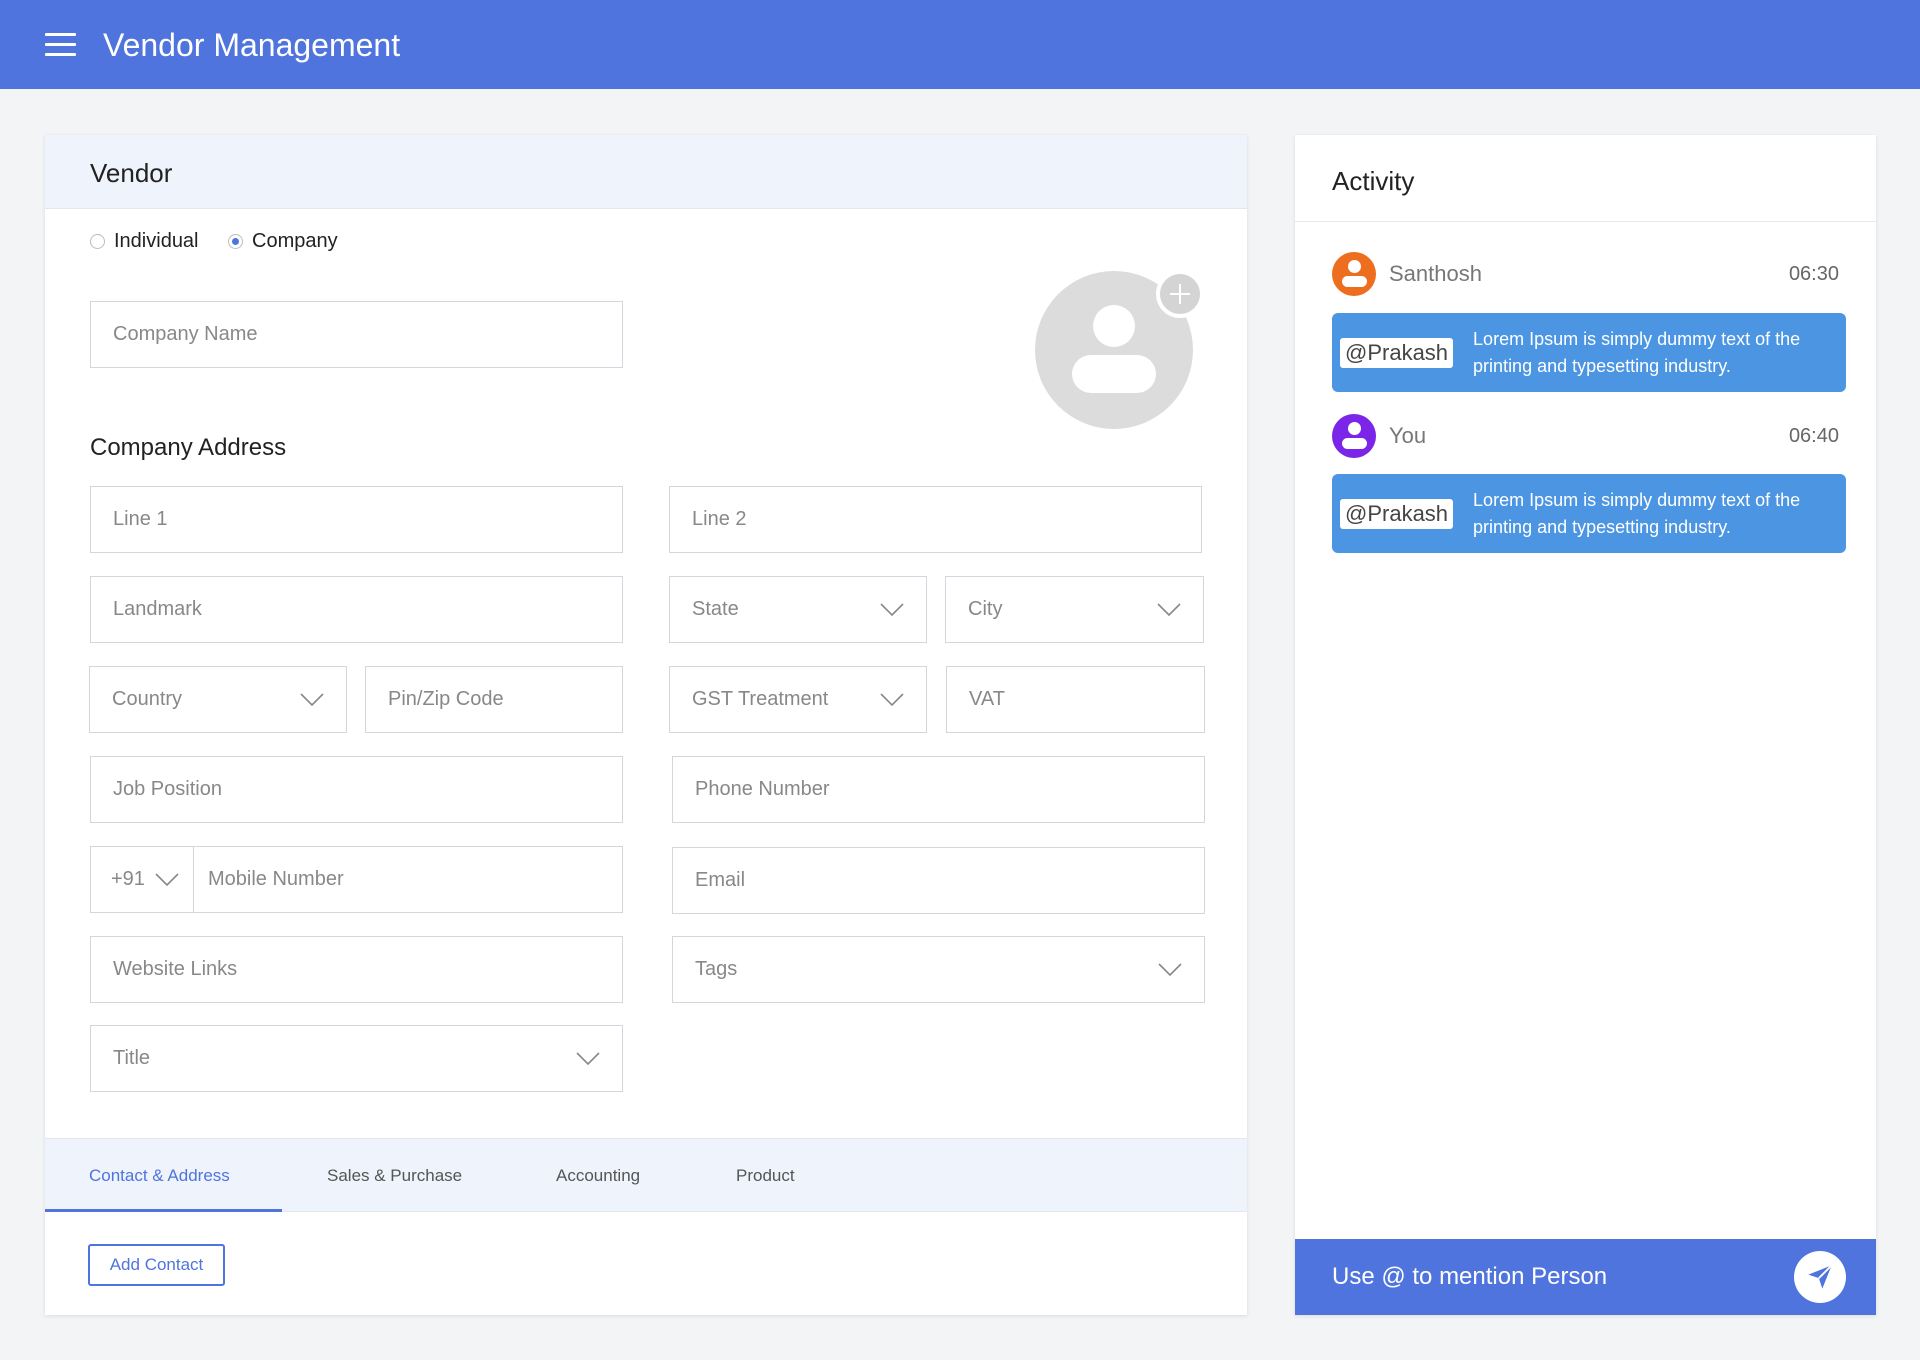 Image resolution: width=1920 pixels, height=1360 pixels. I want to click on website-links-input: Website Links, so click(356, 969).